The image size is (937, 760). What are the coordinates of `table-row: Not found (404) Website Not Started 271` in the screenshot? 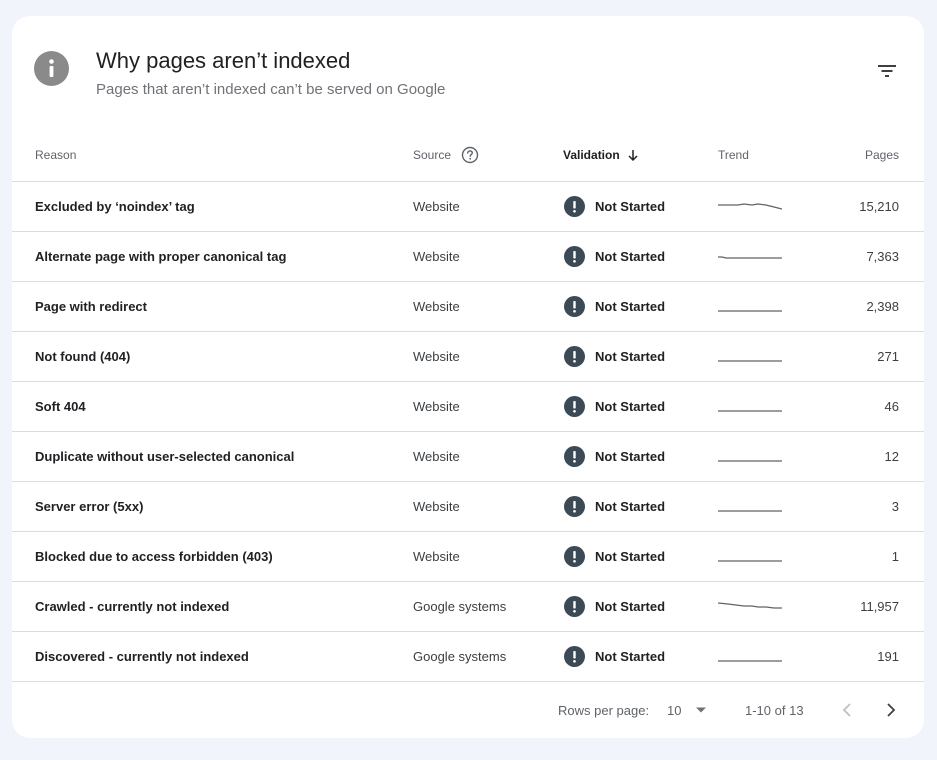 It's located at (468, 357).